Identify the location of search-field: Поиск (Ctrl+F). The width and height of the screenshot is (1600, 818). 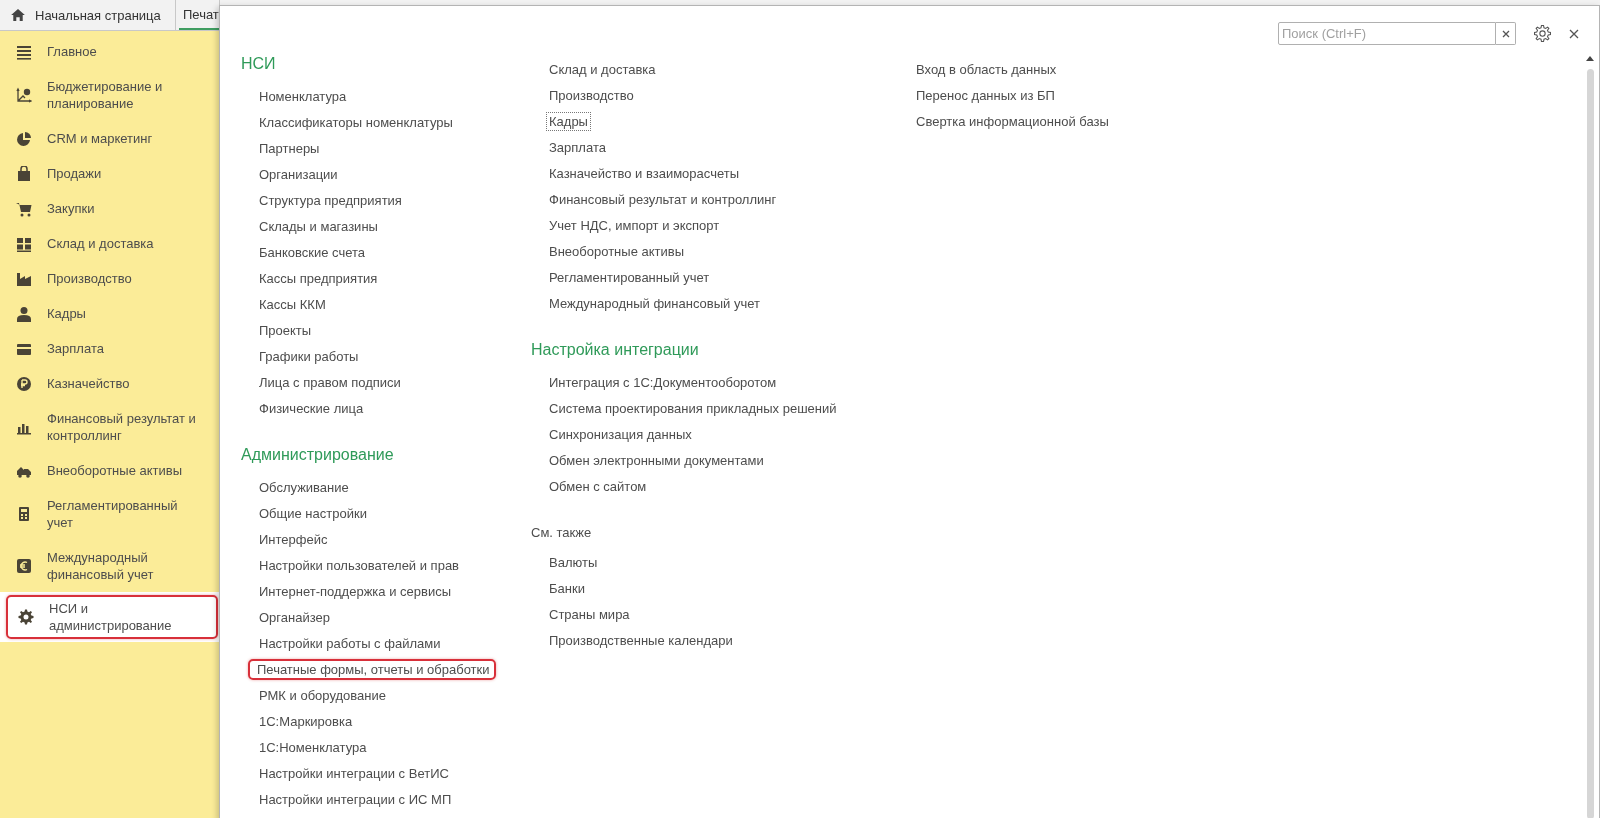
(1387, 33).